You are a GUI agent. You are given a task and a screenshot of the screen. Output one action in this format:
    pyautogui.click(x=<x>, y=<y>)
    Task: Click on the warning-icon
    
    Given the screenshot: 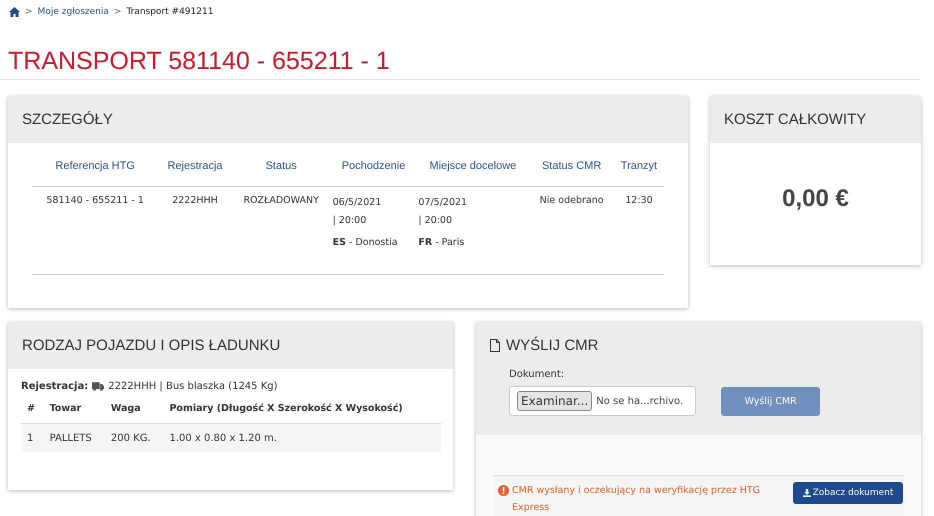 What is the action you would take?
    pyautogui.click(x=503, y=490)
    